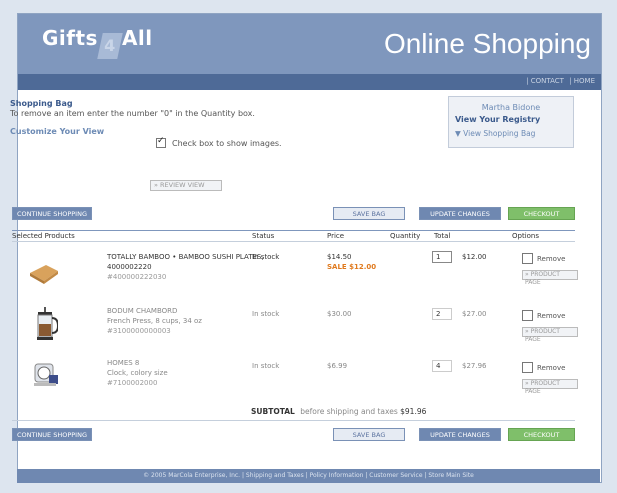 The image size is (617, 493). Describe the element at coordinates (46, 373) in the screenshot. I see `clock-image` at that location.